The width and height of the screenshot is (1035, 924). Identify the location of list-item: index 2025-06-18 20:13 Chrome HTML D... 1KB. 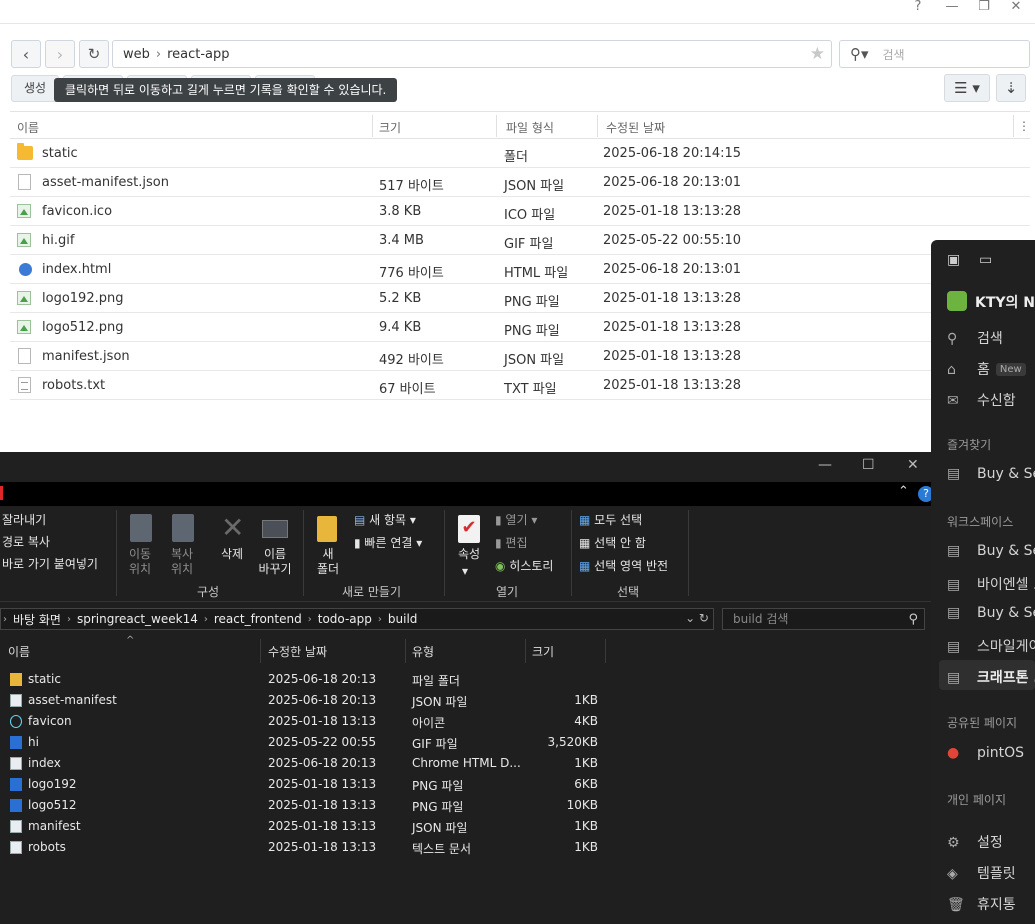
(470, 763).